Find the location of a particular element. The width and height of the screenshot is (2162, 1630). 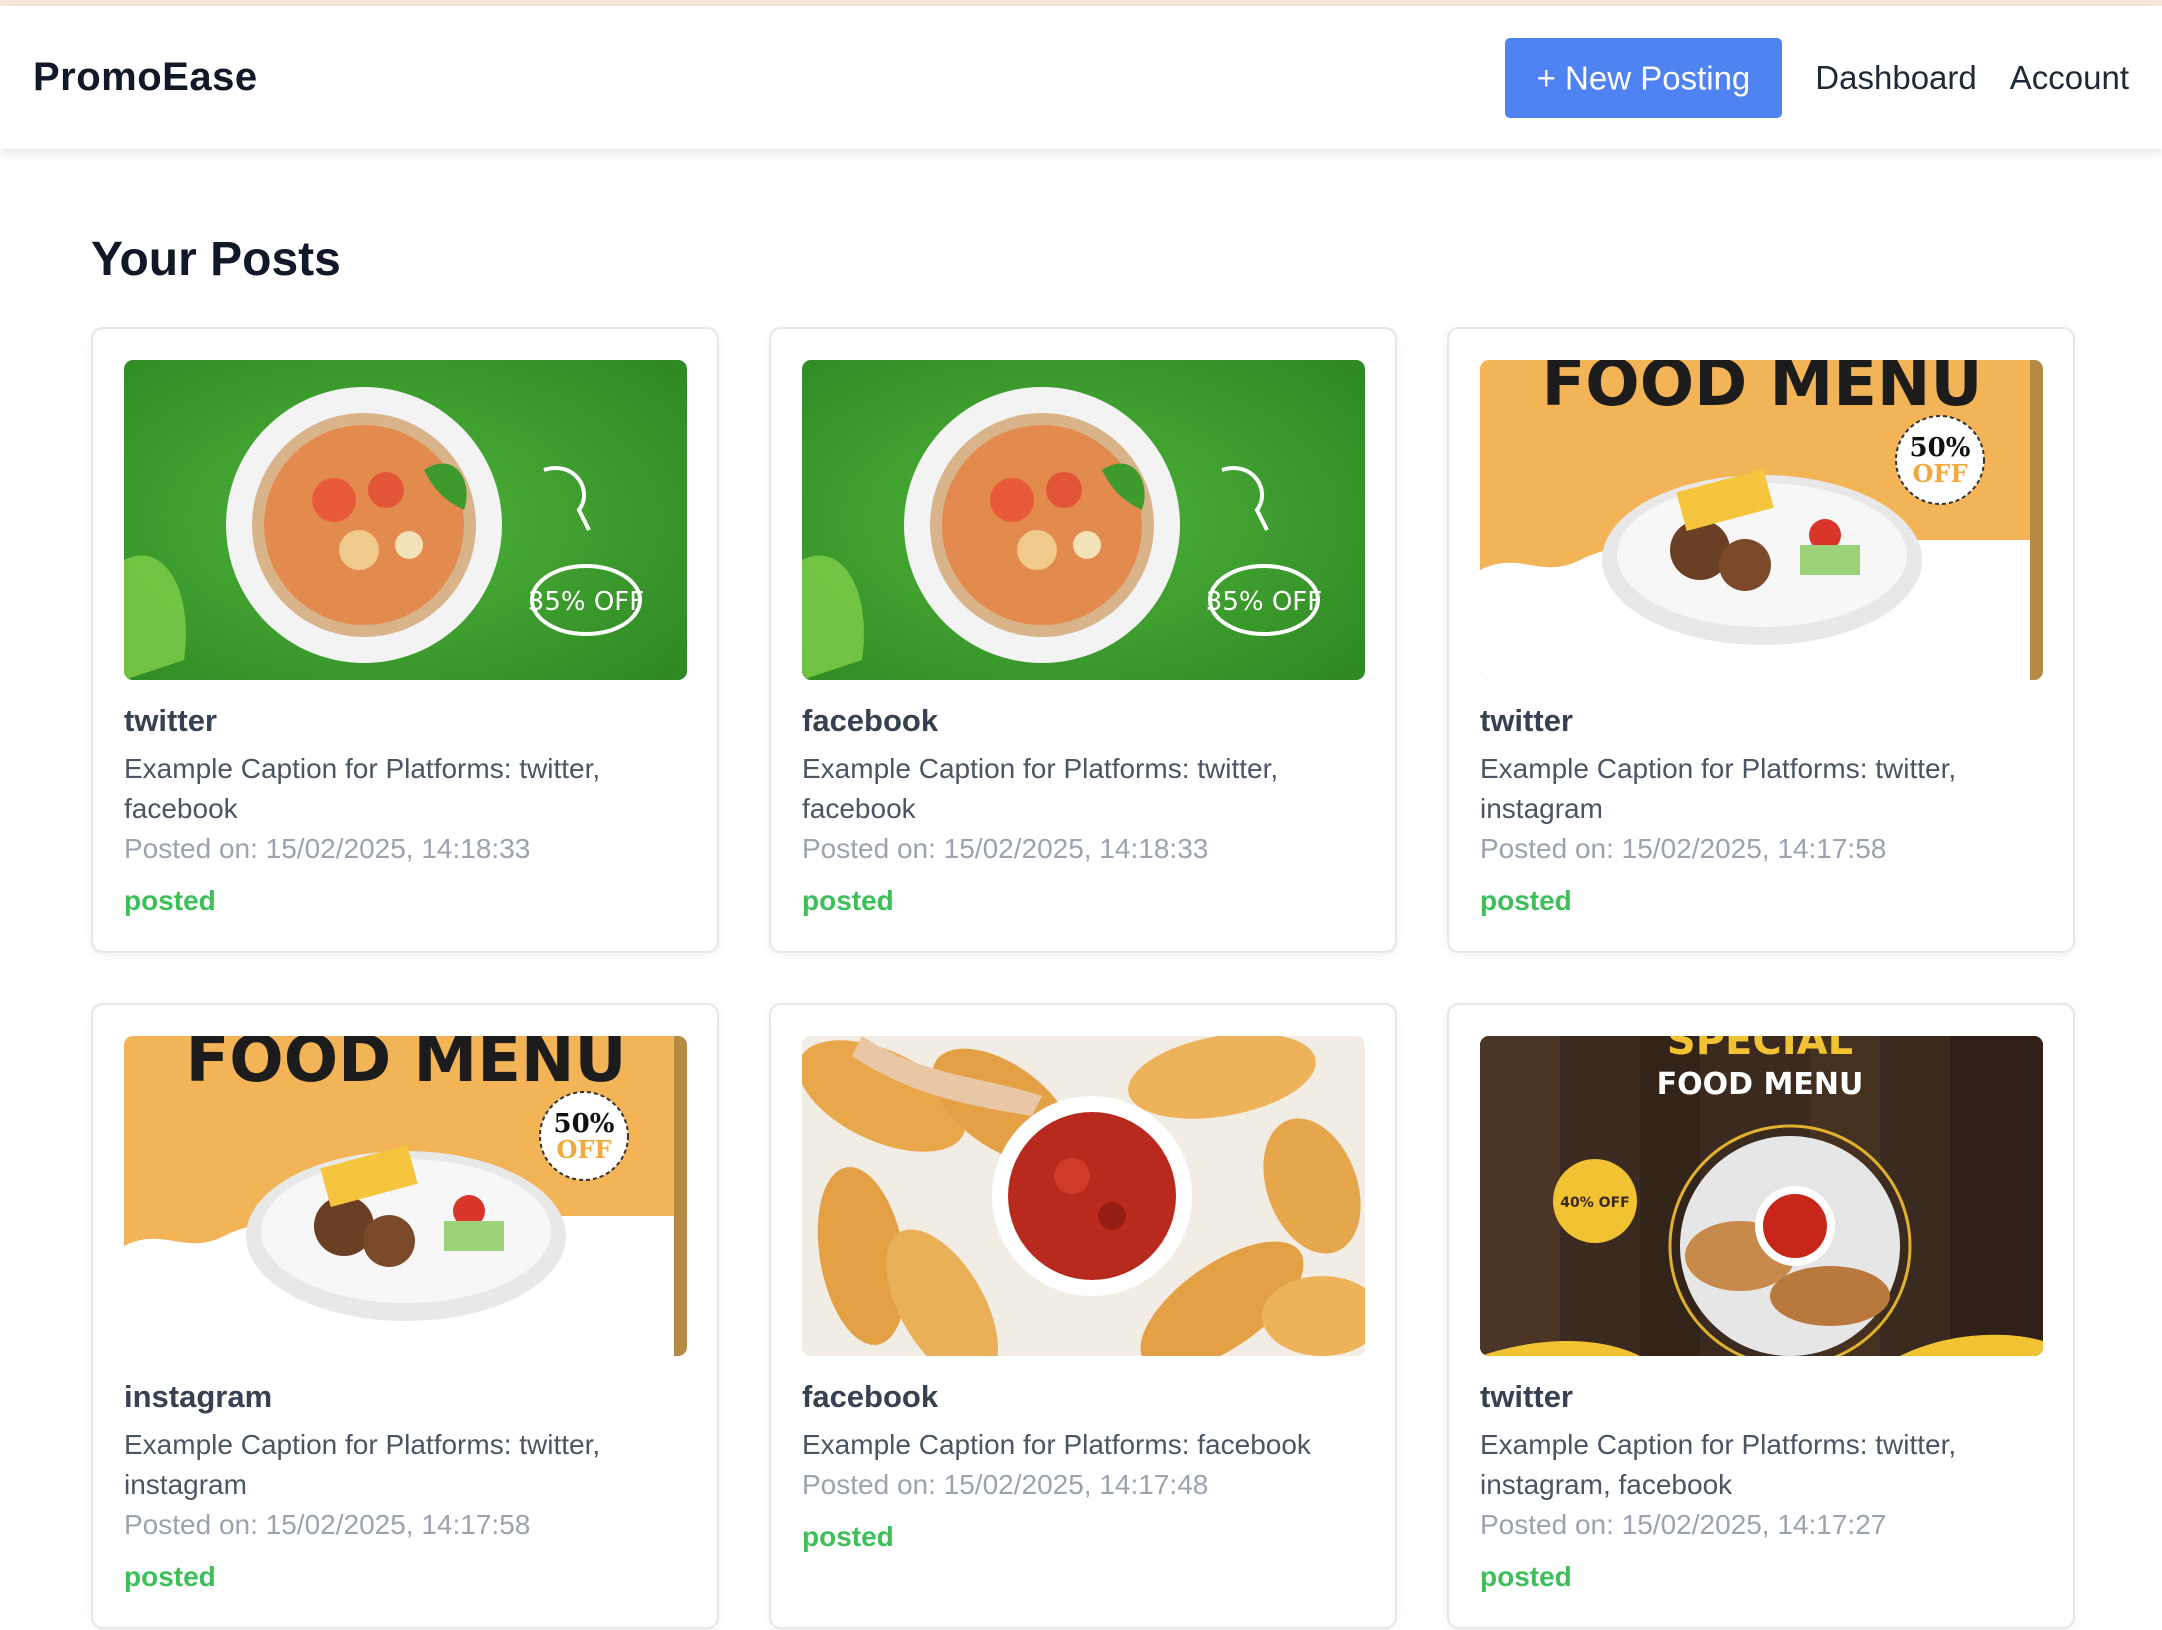

thumb-badge-6: 40% OFF is located at coordinates (1594, 1203).